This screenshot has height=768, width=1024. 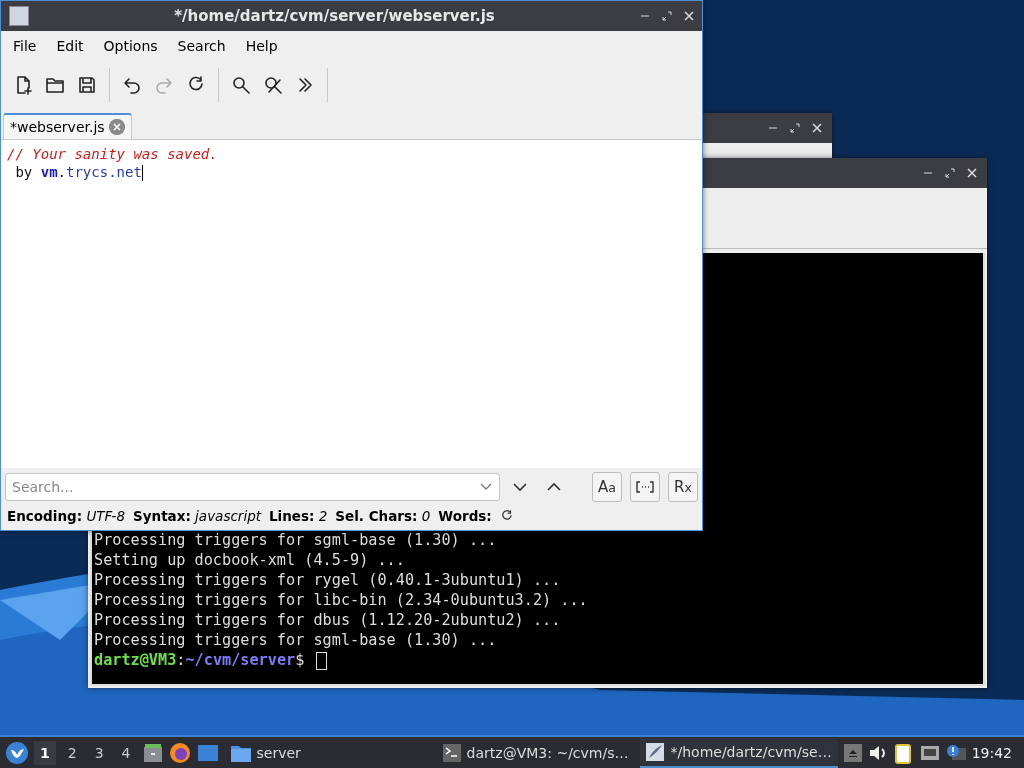 I want to click on window-icon, so click(x=207, y=752).